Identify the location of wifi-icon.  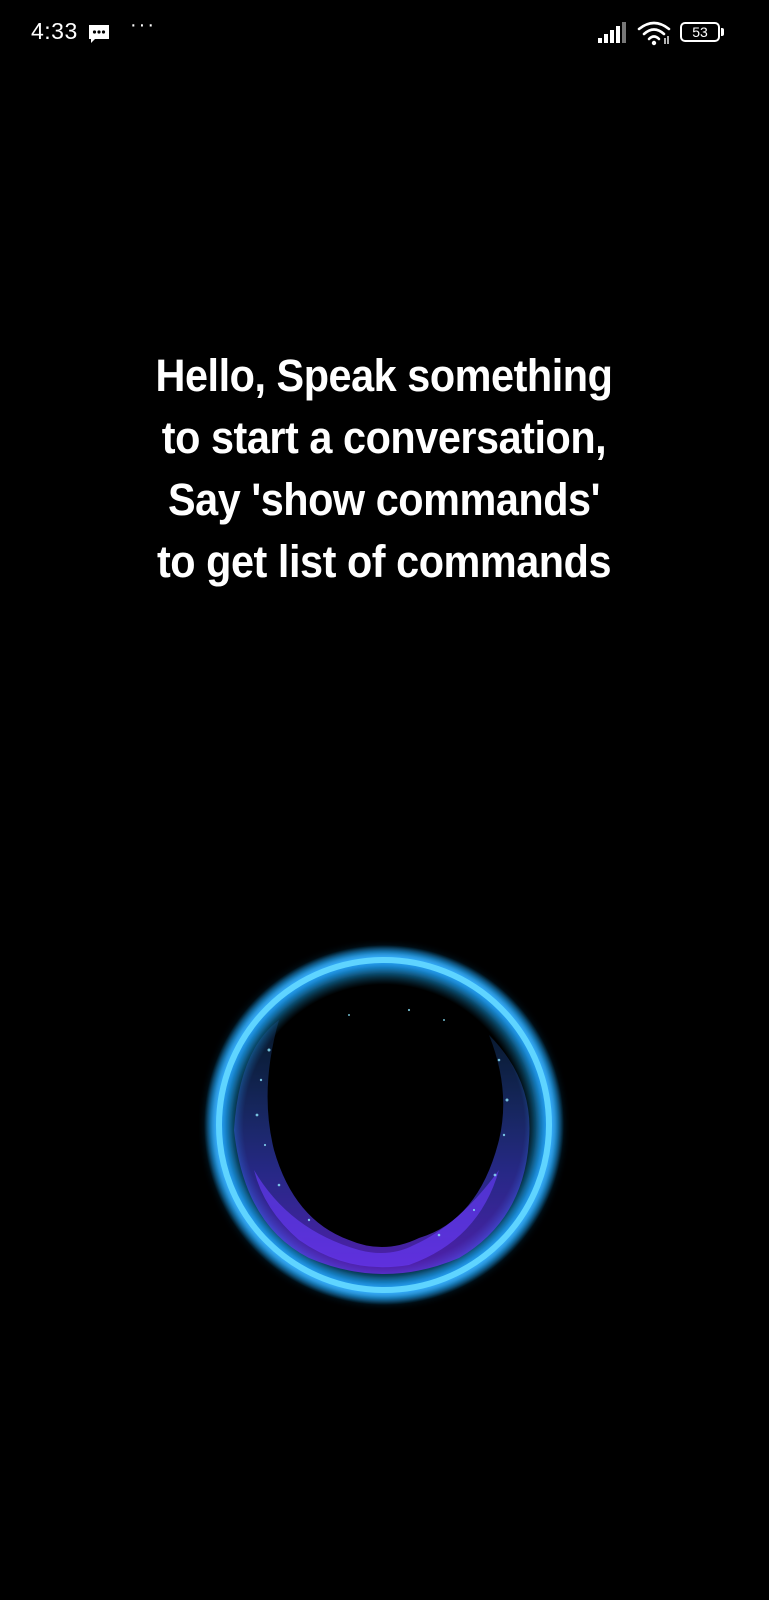
(654, 33).